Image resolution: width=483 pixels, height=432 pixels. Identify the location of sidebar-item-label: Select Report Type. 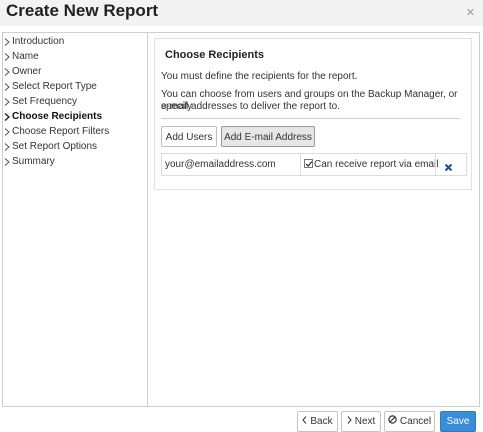
(54, 86).